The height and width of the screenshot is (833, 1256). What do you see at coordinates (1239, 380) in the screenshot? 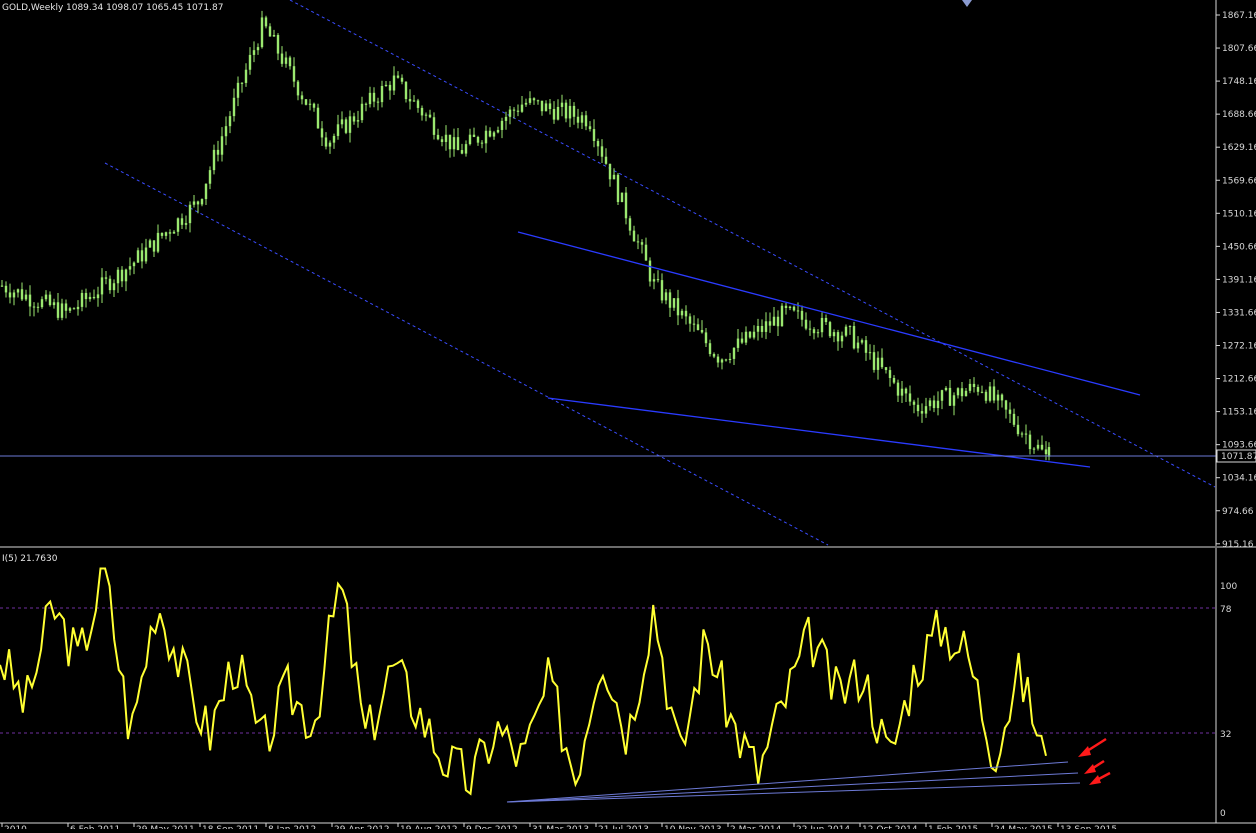
I see `price-level-label: 1212.66` at bounding box center [1239, 380].